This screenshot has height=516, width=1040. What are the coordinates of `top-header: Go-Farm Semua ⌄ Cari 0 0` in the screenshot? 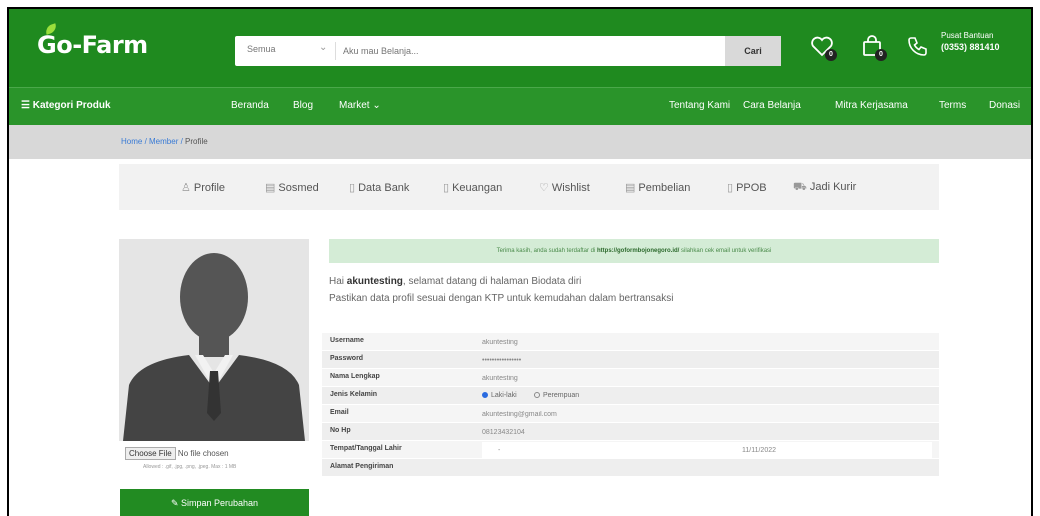 It's located at (520, 48).